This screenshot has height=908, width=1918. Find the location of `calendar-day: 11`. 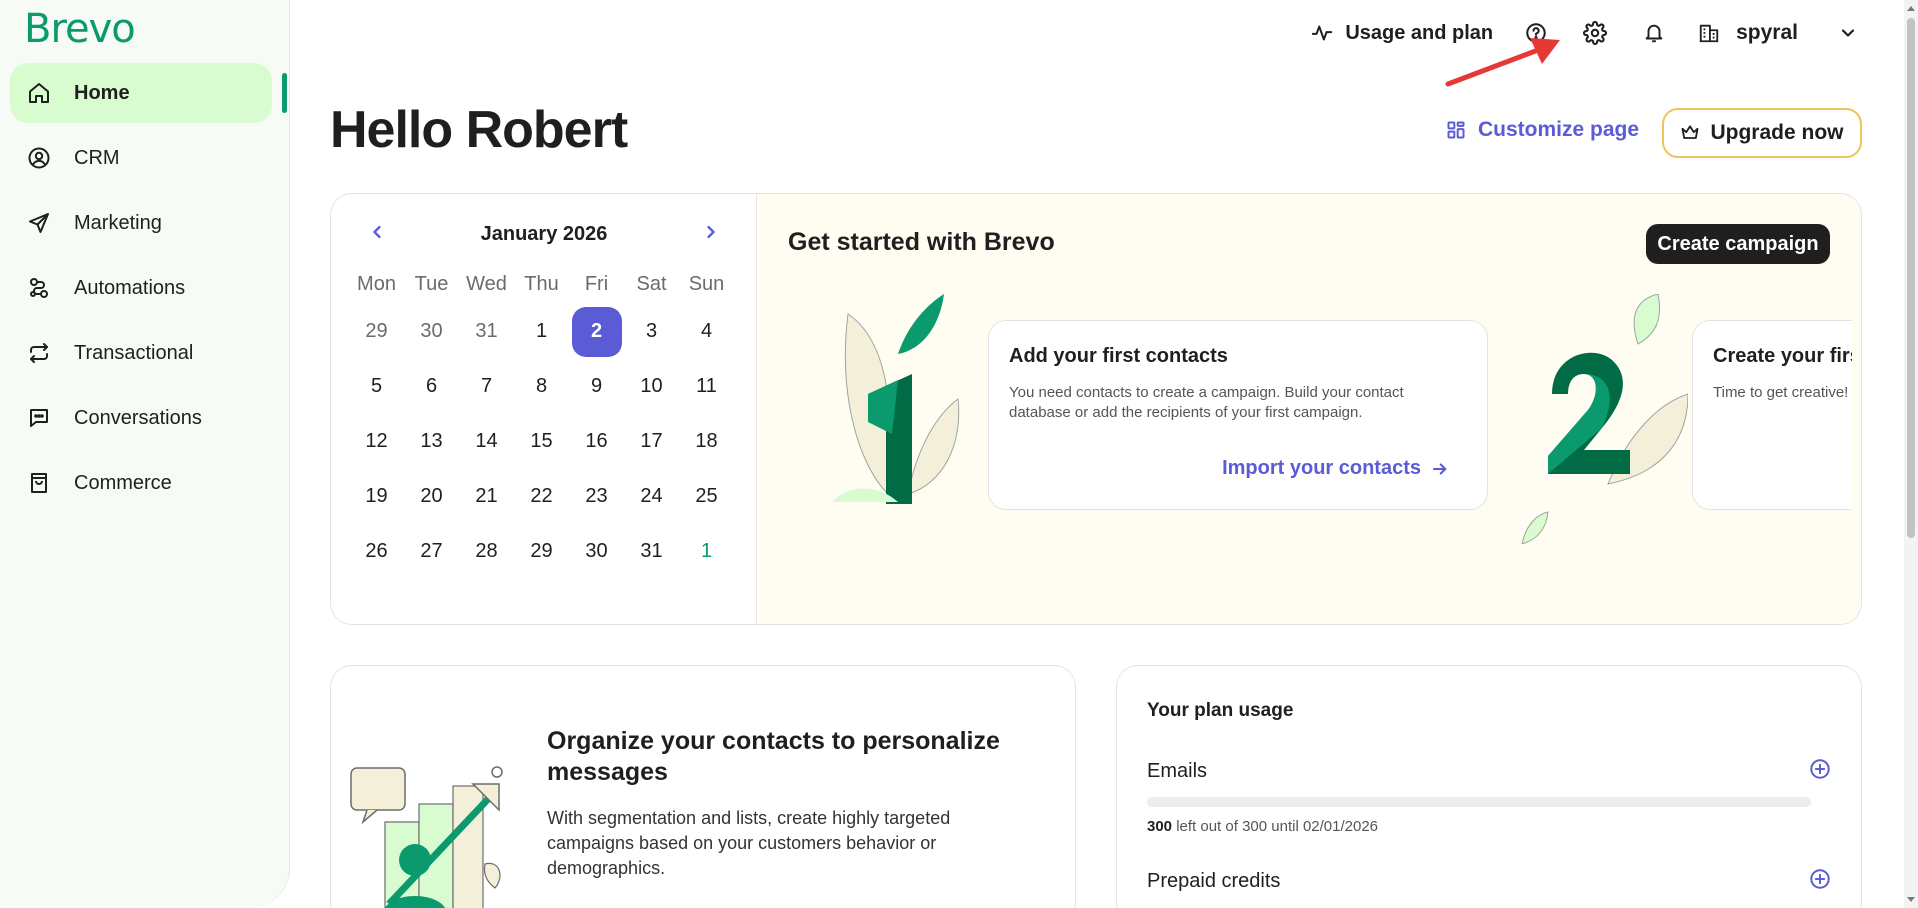

calendar-day: 11 is located at coordinates (706, 386).